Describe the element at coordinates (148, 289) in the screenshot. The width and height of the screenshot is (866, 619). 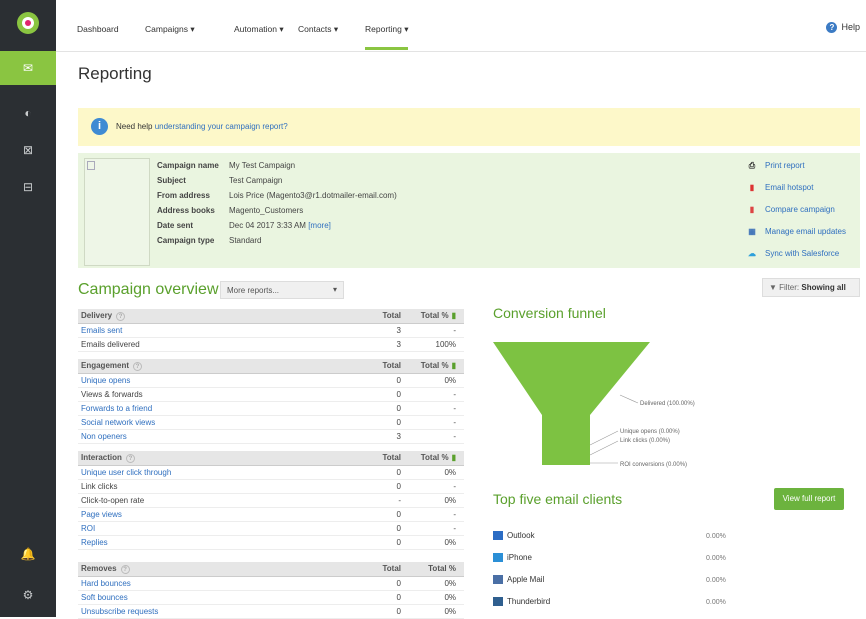
I see `overview-heading: Campaign overview` at that location.